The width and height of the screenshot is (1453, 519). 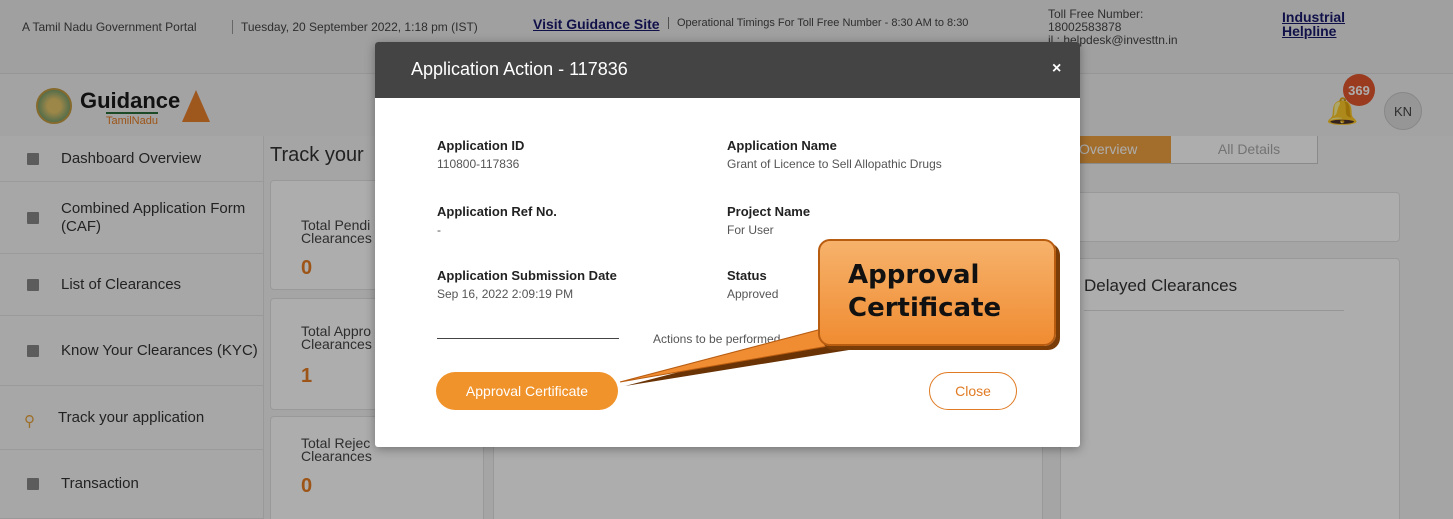 What do you see at coordinates (519, 69) in the screenshot?
I see `modal-title: Application Action - 117836` at bounding box center [519, 69].